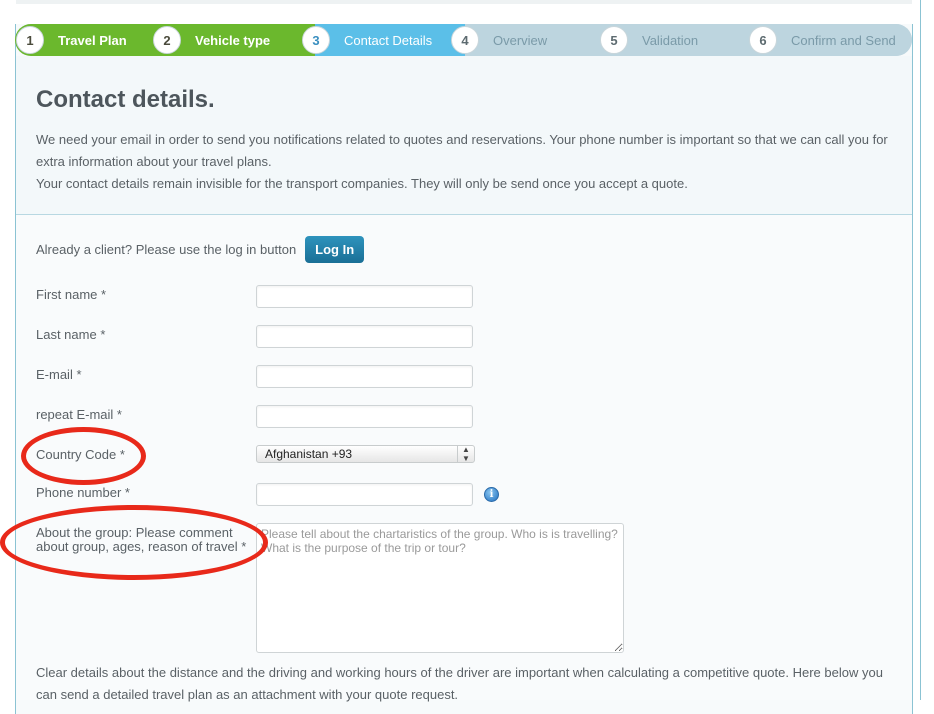  Describe the element at coordinates (364, 296) in the screenshot. I see `first-name-input` at that location.